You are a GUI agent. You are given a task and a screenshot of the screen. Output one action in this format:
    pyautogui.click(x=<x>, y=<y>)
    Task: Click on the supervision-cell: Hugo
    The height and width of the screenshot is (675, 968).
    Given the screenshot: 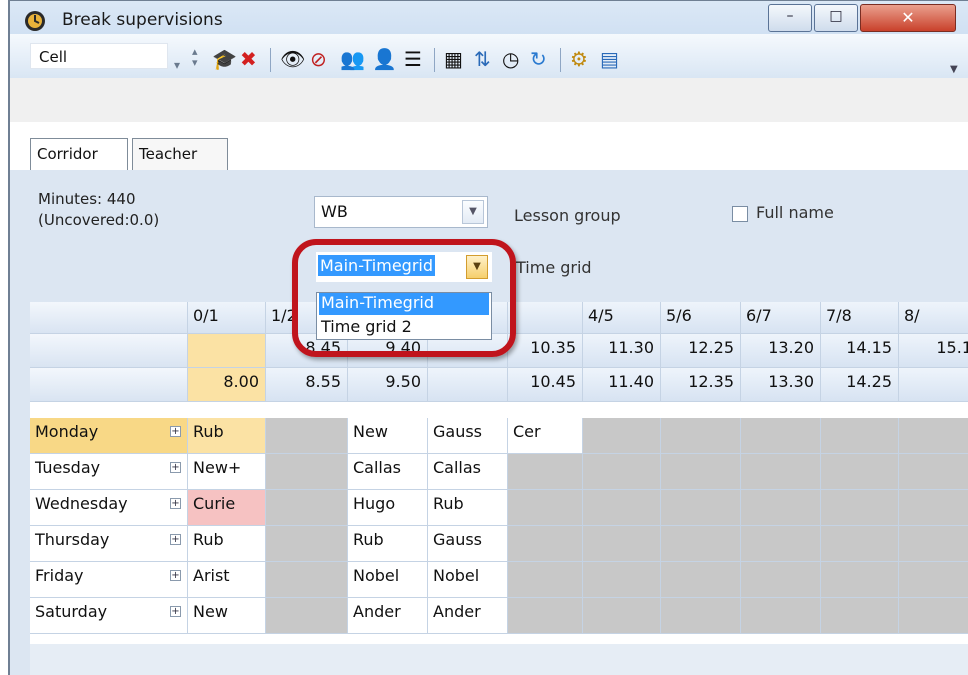 What is the action you would take?
    pyautogui.click(x=388, y=508)
    